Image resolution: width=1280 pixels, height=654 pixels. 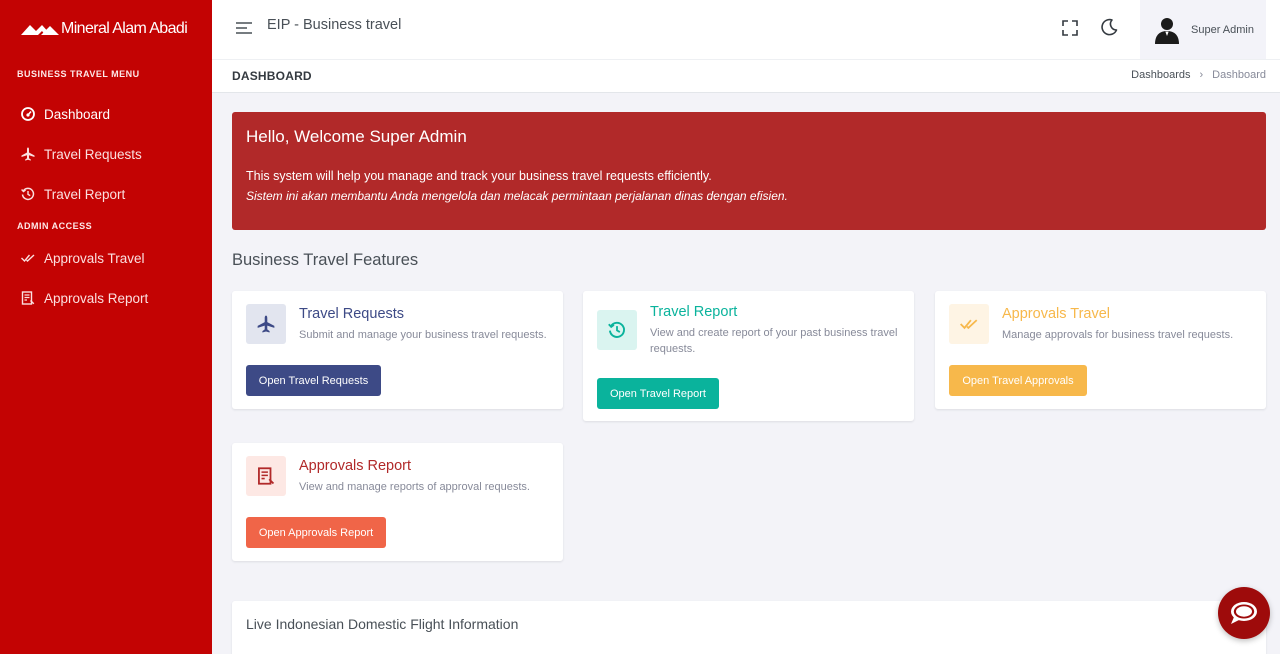 I want to click on brand-name: Mineral Alam Abadi, so click(x=124, y=28).